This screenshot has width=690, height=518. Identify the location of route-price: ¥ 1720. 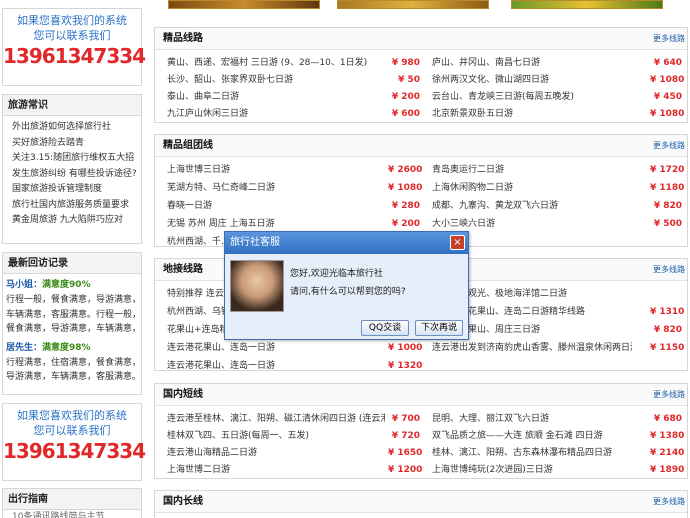
(667, 170).